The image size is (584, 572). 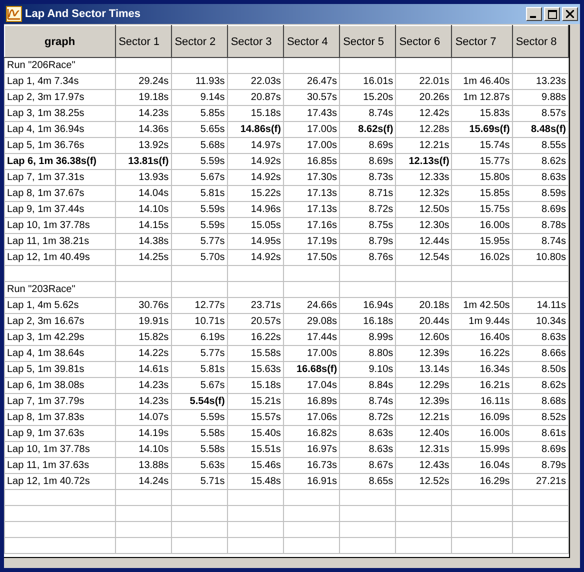 I want to click on table-cell: 14.97s, so click(x=255, y=146).